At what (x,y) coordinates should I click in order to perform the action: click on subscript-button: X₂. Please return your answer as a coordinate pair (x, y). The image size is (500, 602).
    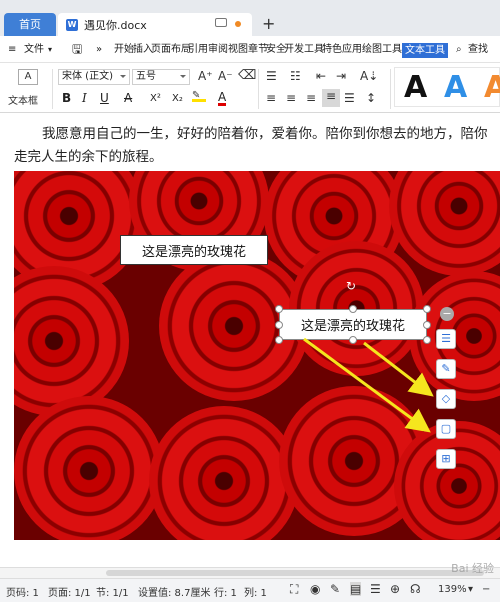
    Looking at the image, I should click on (177, 98).